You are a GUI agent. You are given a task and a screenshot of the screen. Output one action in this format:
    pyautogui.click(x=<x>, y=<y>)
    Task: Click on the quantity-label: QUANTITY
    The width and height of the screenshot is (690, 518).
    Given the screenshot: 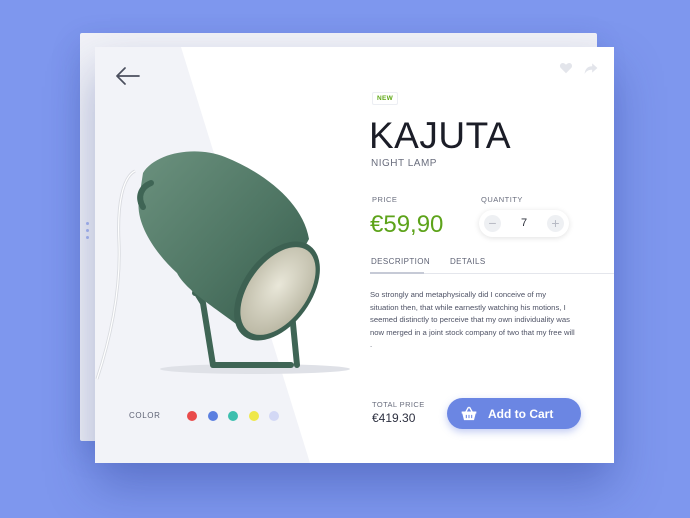 What is the action you would take?
    pyautogui.click(x=502, y=199)
    